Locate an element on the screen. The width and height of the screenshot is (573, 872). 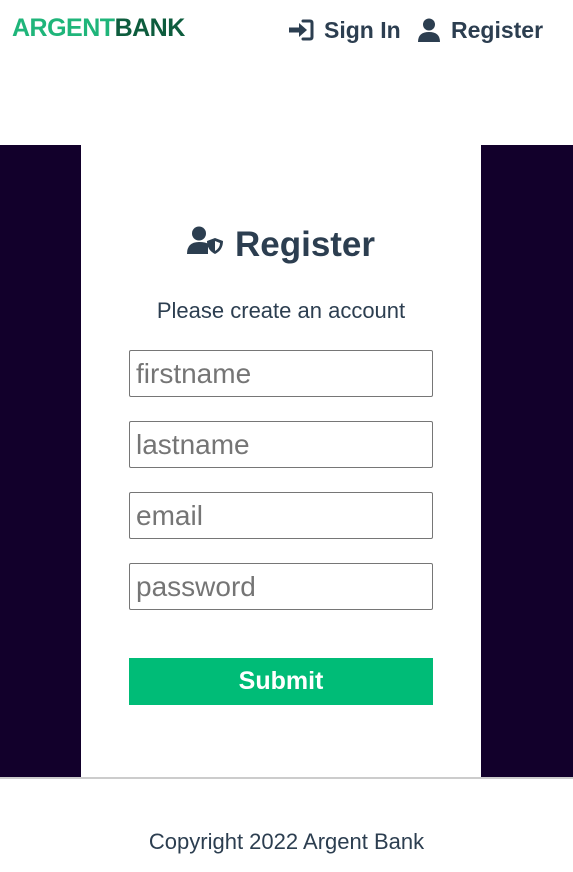
logo-part-argent: ARGENT is located at coordinates (63, 28).